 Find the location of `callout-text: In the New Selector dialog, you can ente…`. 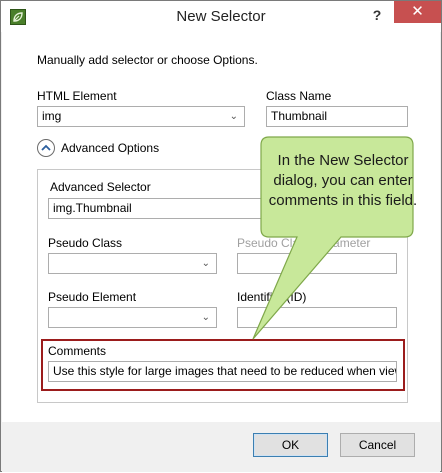

callout-text: In the New Selector dialog, you can ente… is located at coordinates (343, 180).